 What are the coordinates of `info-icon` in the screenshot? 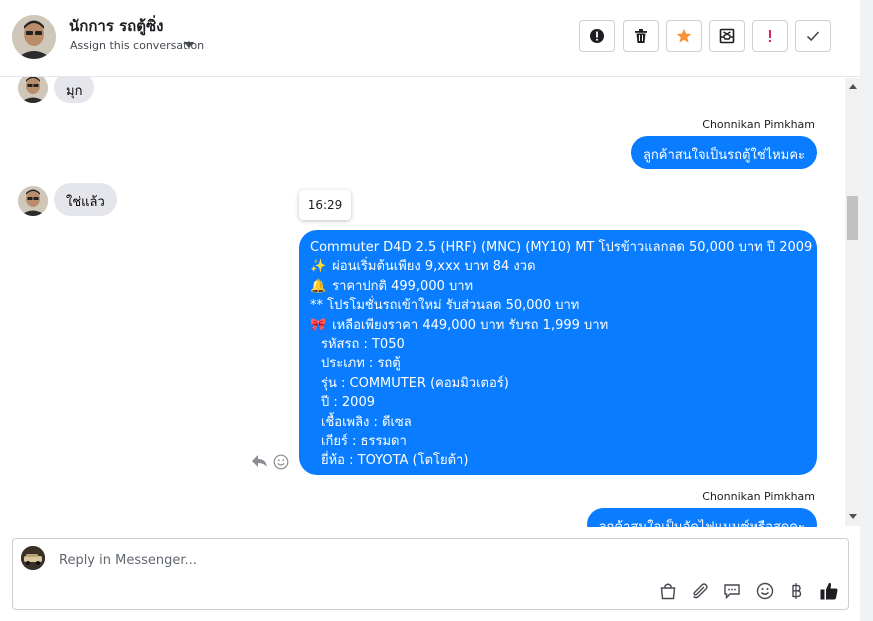 It's located at (597, 36).